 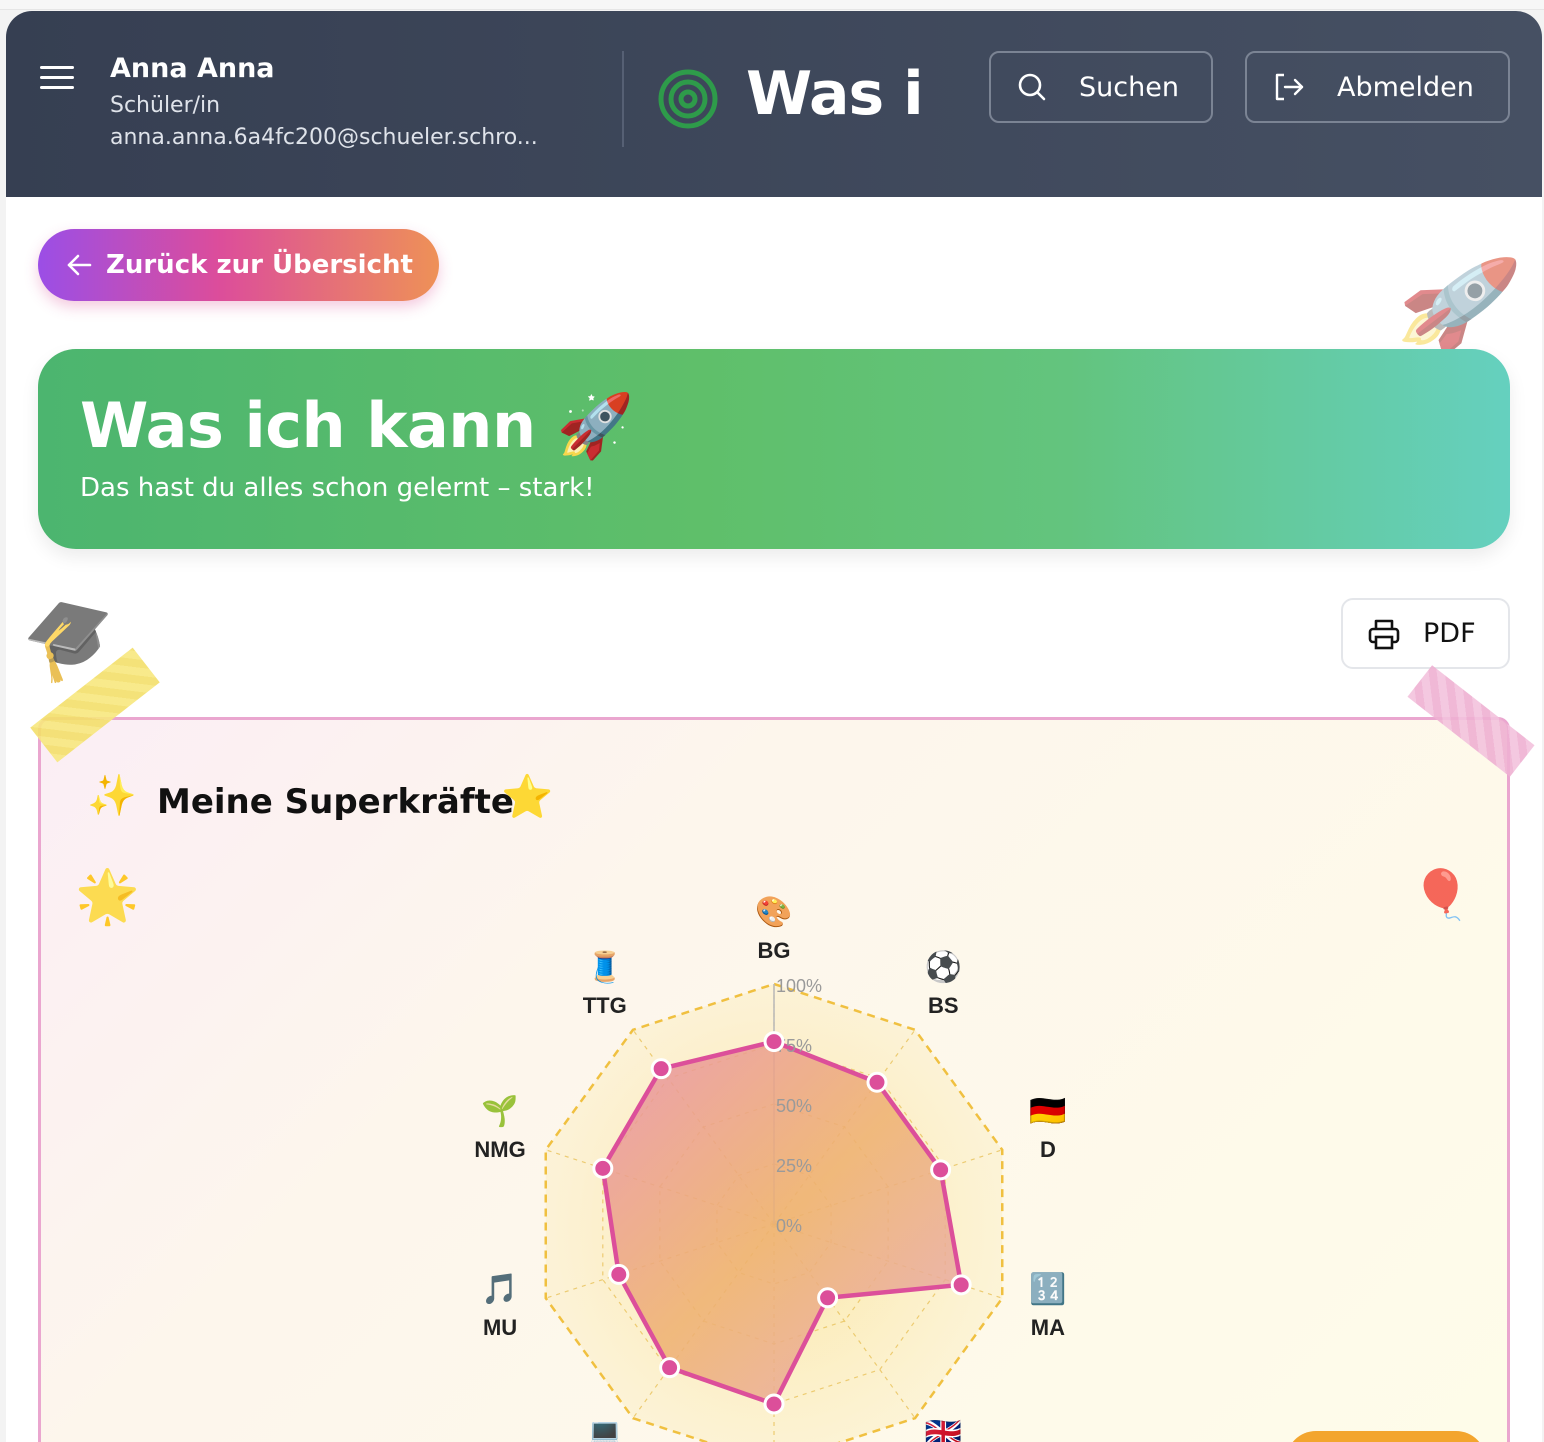 What do you see at coordinates (1048, 1149) in the screenshot?
I see `axis-label: D` at bounding box center [1048, 1149].